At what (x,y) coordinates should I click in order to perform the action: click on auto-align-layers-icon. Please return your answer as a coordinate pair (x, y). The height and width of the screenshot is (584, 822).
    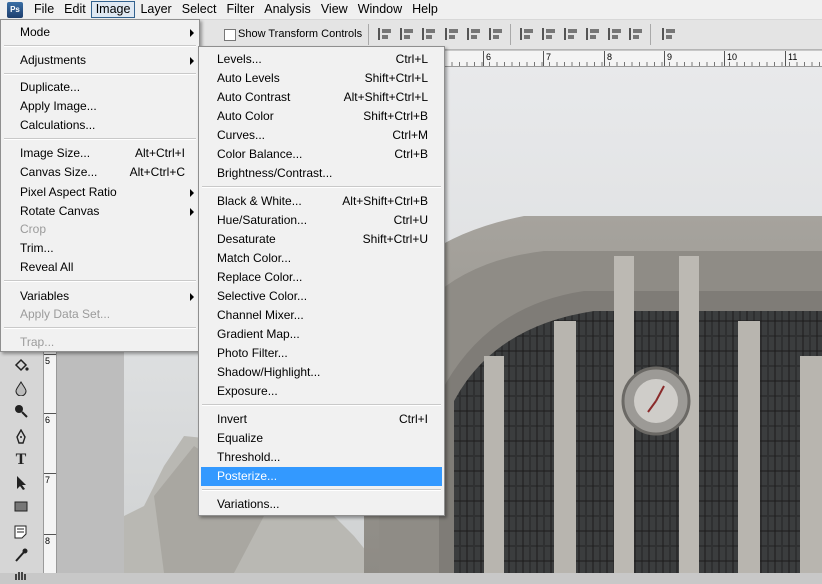
    Looking at the image, I should click on (670, 34).